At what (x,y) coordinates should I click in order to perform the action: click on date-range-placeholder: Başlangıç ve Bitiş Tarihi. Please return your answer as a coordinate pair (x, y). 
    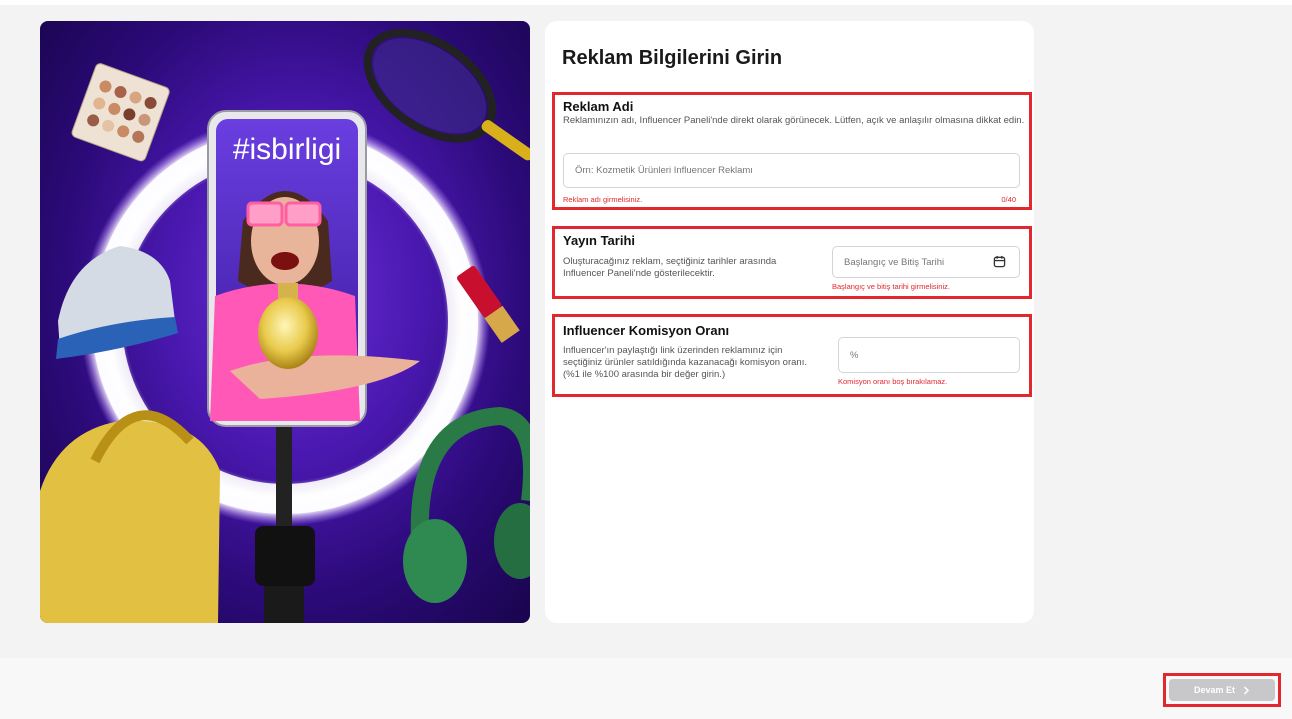
    Looking at the image, I should click on (894, 262).